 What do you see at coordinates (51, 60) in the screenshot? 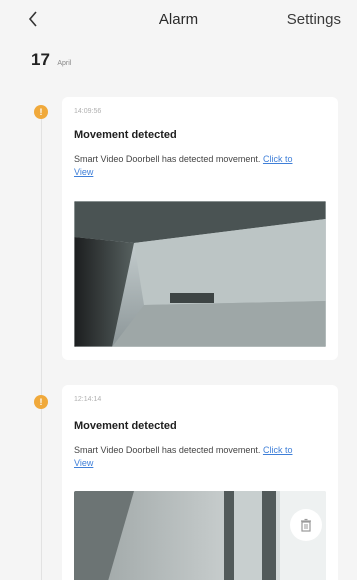
I see `date-header: 17 April` at bounding box center [51, 60].